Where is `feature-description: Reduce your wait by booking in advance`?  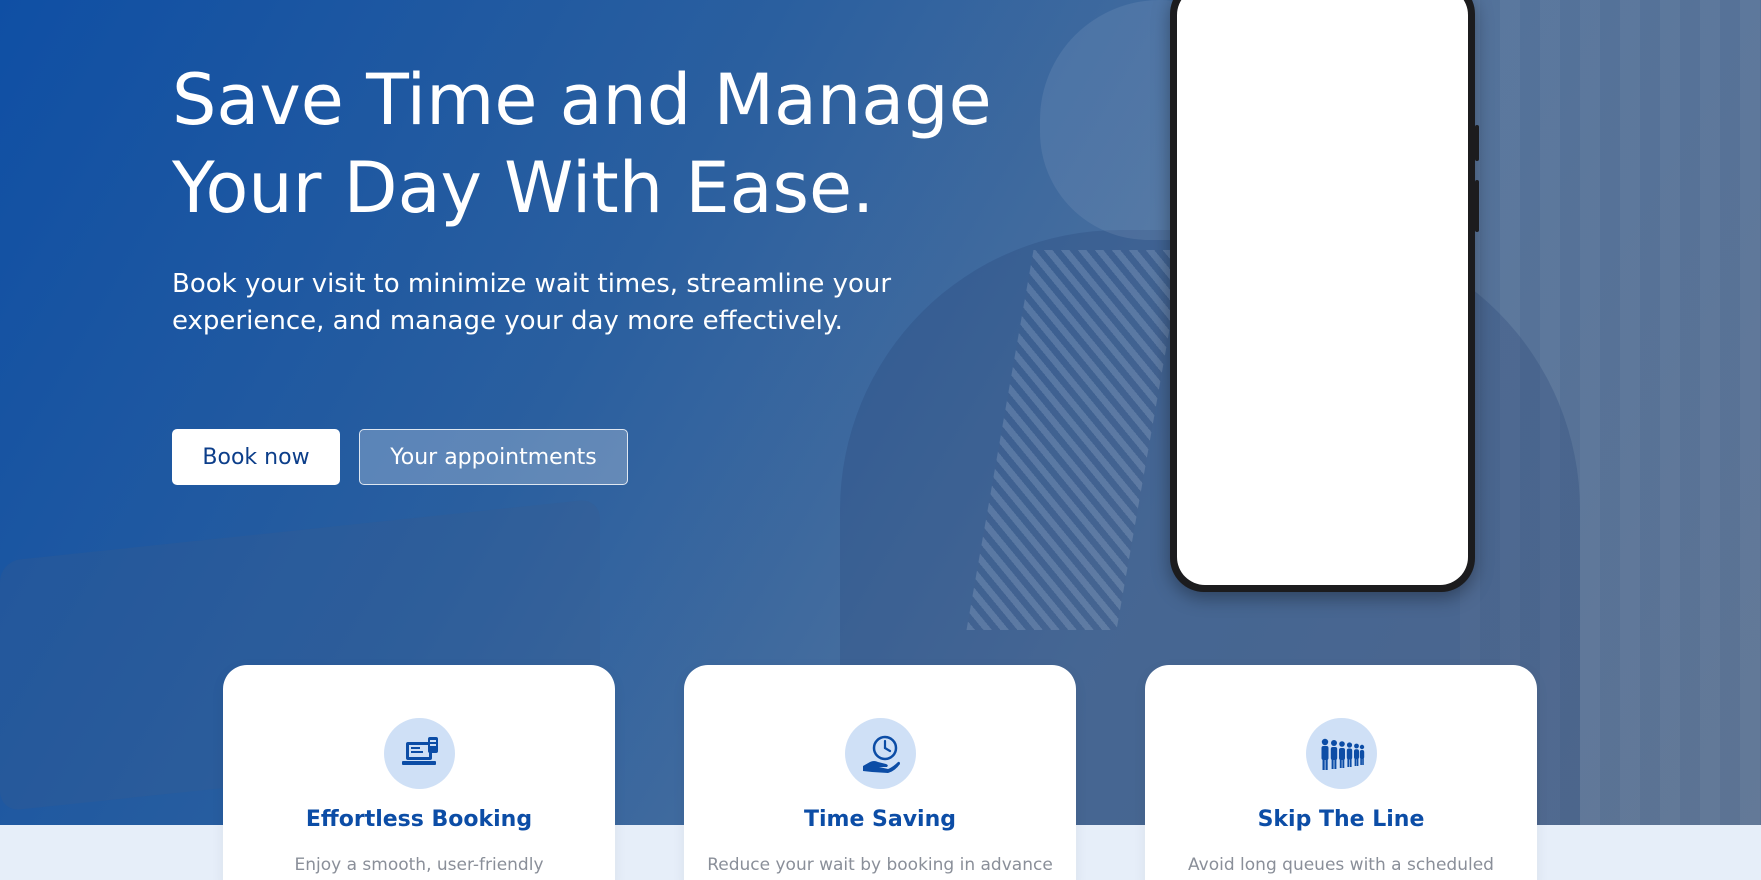
feature-description: Reduce your wait by booking in advance is located at coordinates (880, 865).